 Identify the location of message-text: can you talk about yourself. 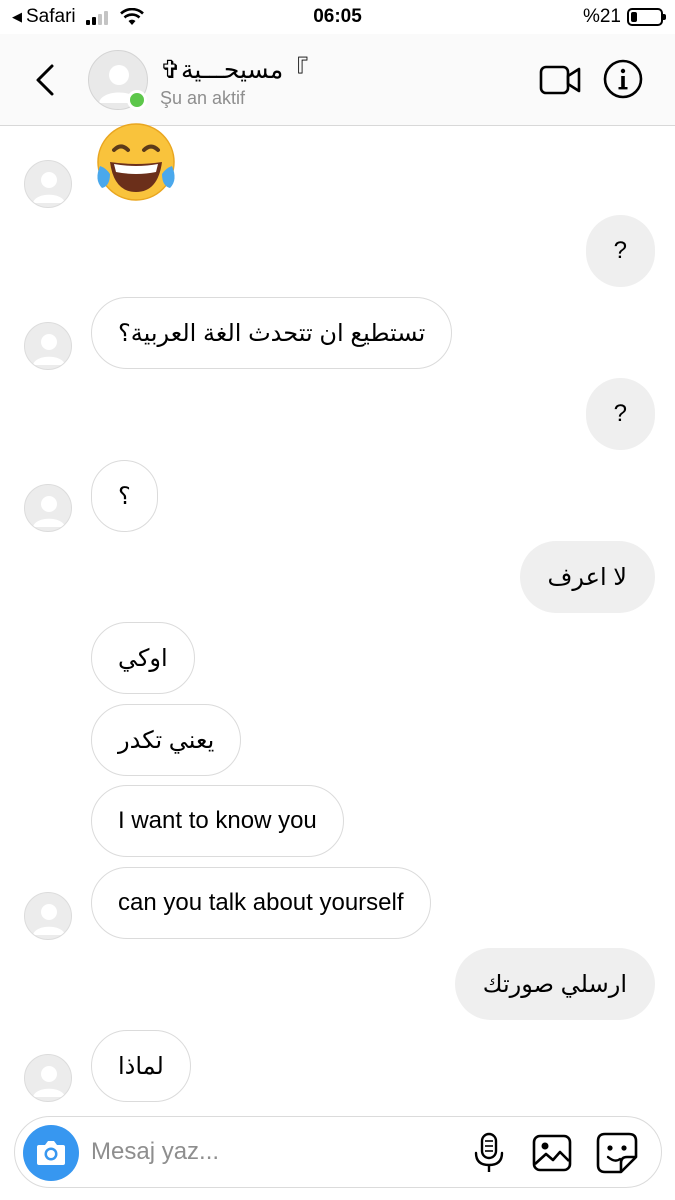
(261, 902).